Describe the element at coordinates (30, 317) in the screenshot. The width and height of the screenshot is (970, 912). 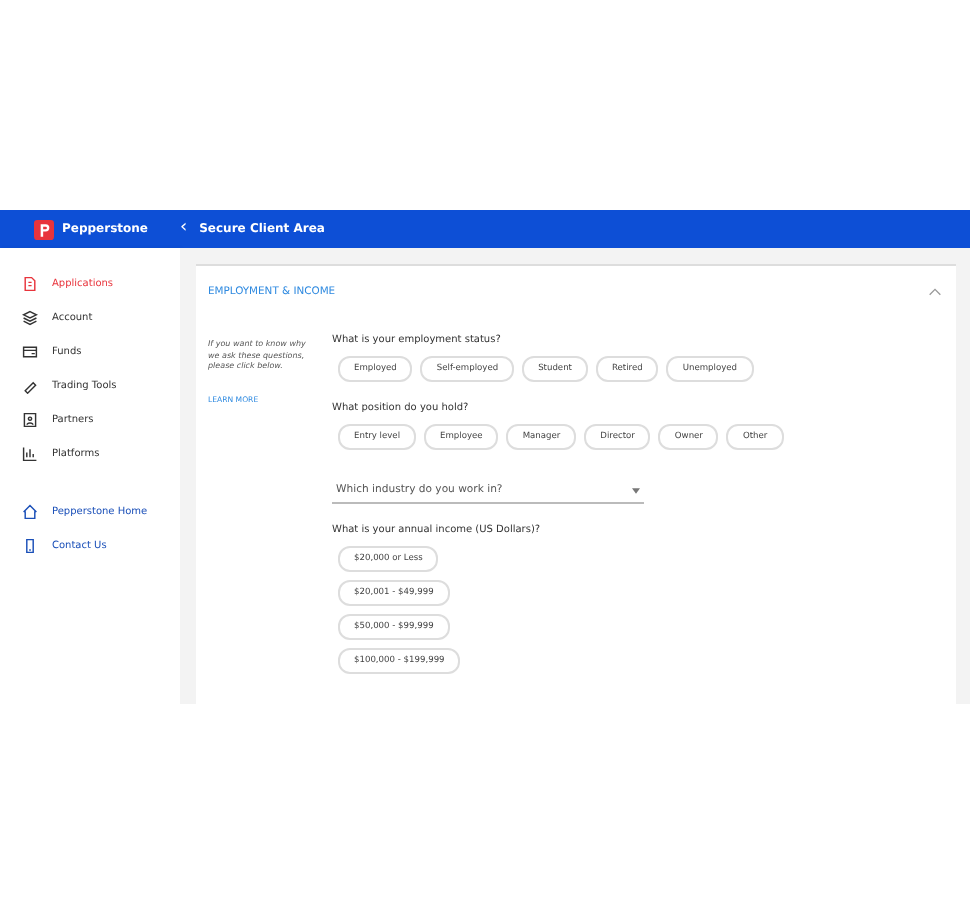
I see `layers-icon` at that location.